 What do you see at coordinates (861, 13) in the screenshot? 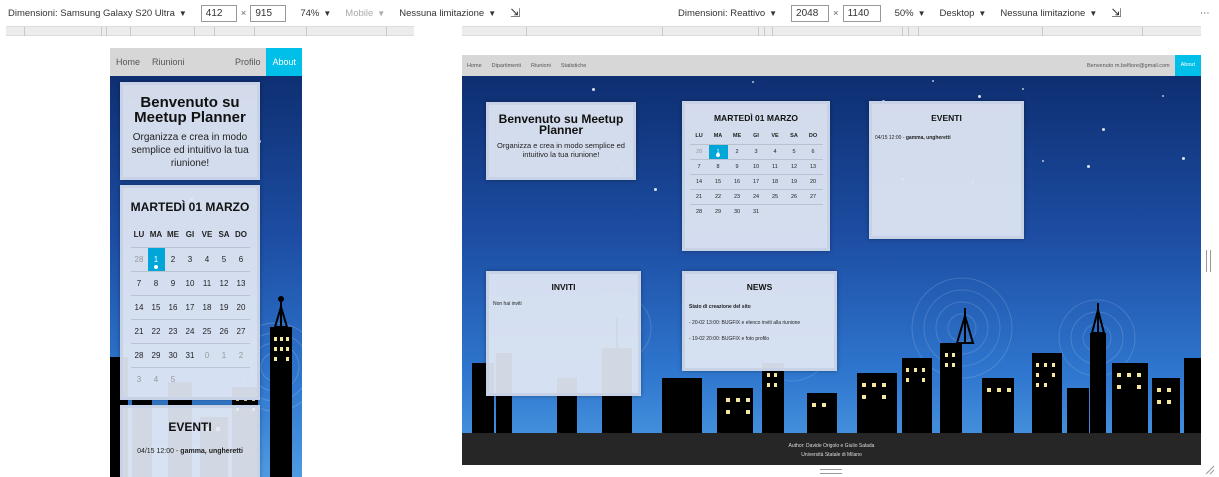
I see `desktop-height-input: 1140` at bounding box center [861, 13].